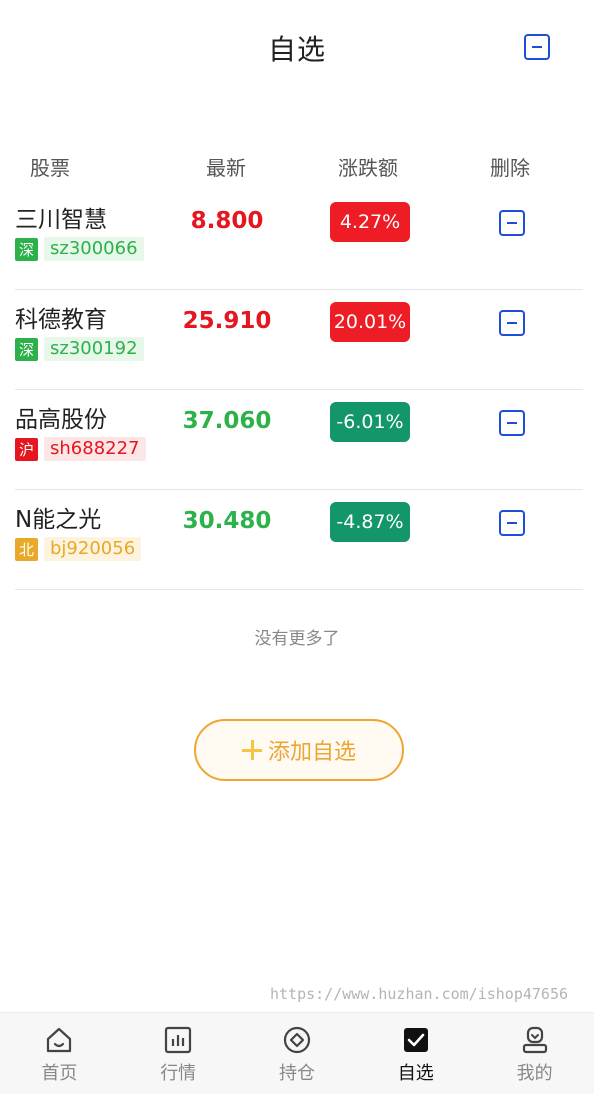 Image resolution: width=594 pixels, height=1094 pixels. What do you see at coordinates (311, 752) in the screenshot?
I see `add-watchlist-label: 添加自选` at bounding box center [311, 752].